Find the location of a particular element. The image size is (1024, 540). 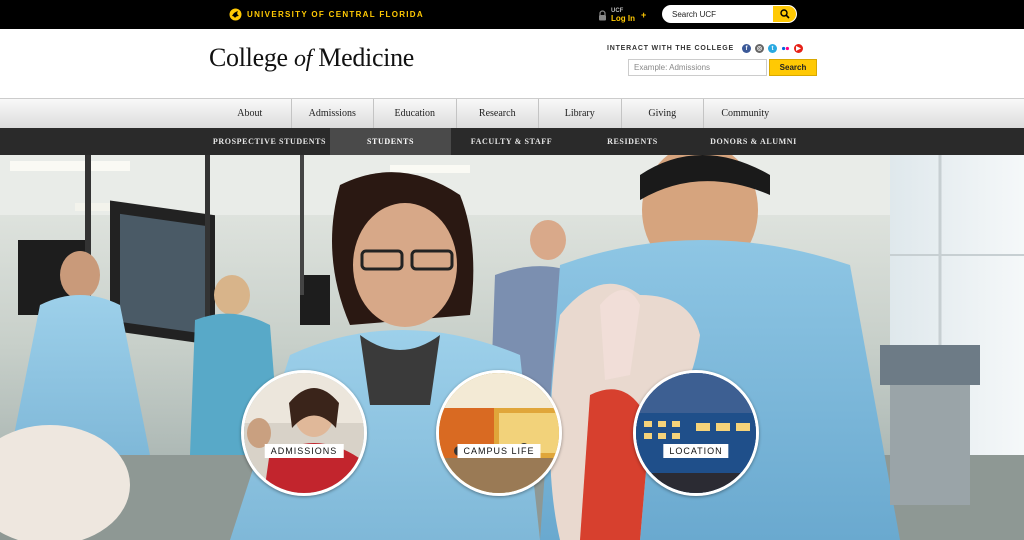

title-part-college: College is located at coordinates (251, 57).